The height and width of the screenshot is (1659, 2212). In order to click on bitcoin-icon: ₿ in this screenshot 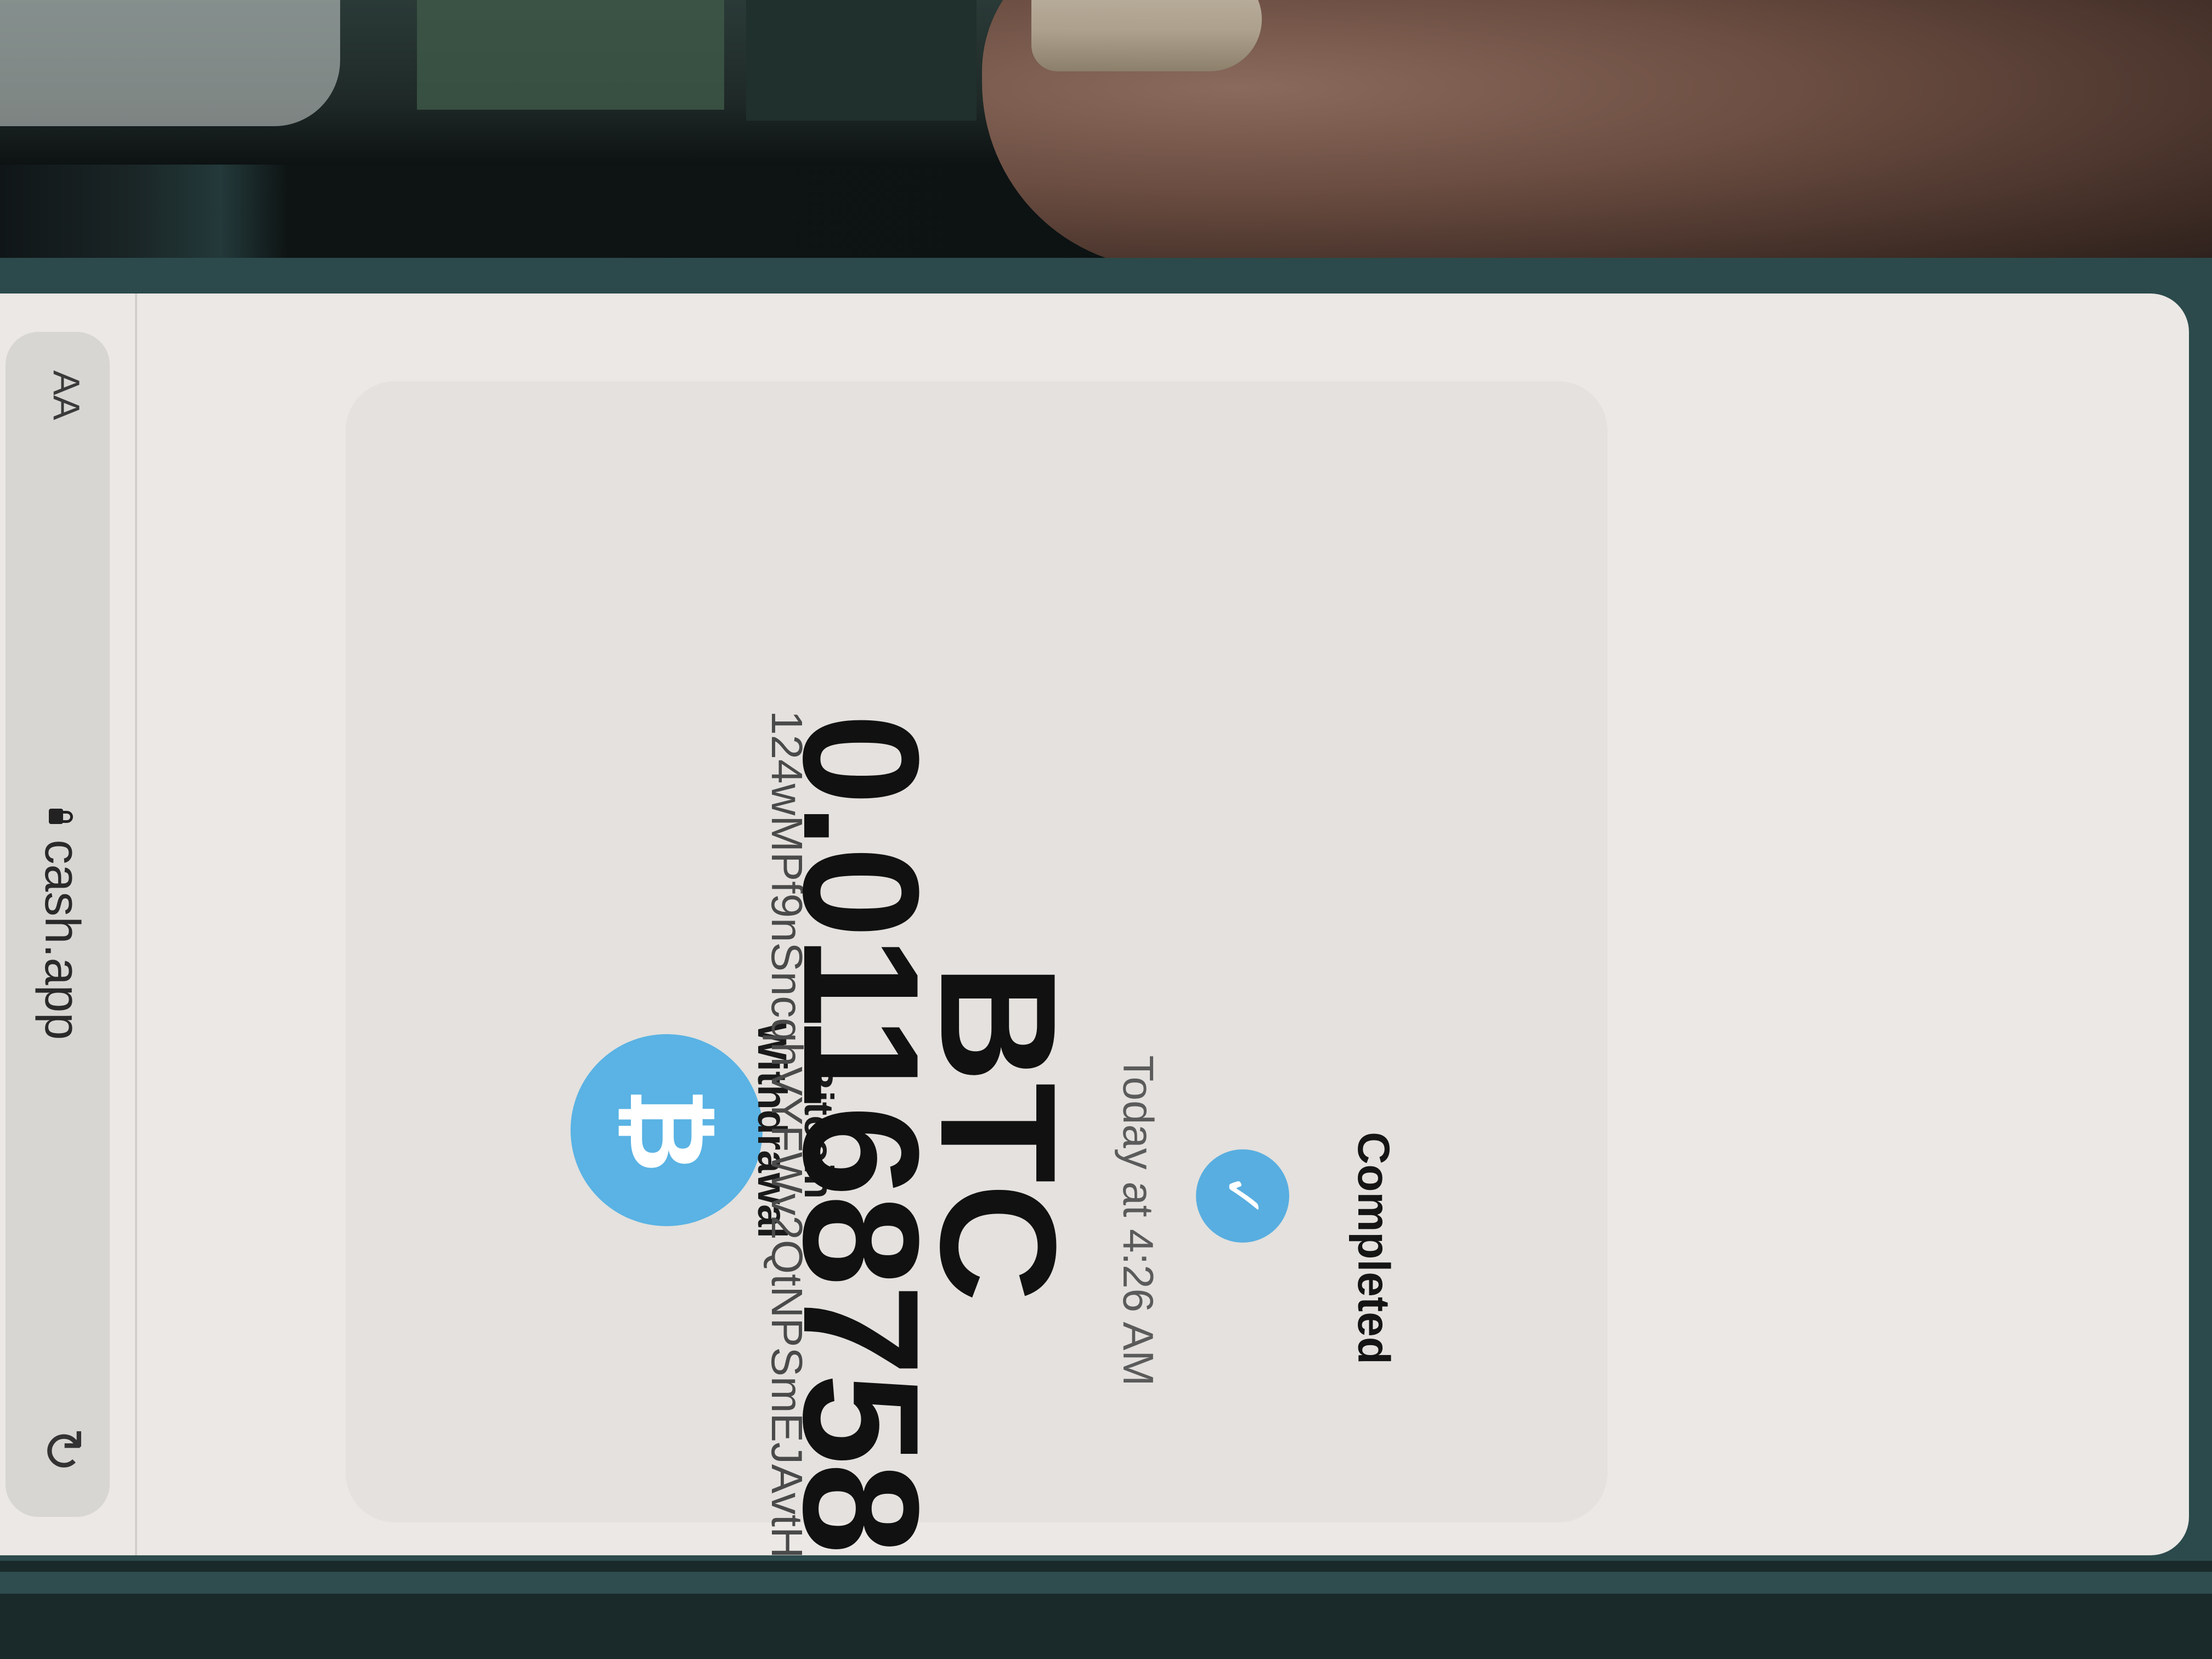, I will do `click(667, 1130)`.